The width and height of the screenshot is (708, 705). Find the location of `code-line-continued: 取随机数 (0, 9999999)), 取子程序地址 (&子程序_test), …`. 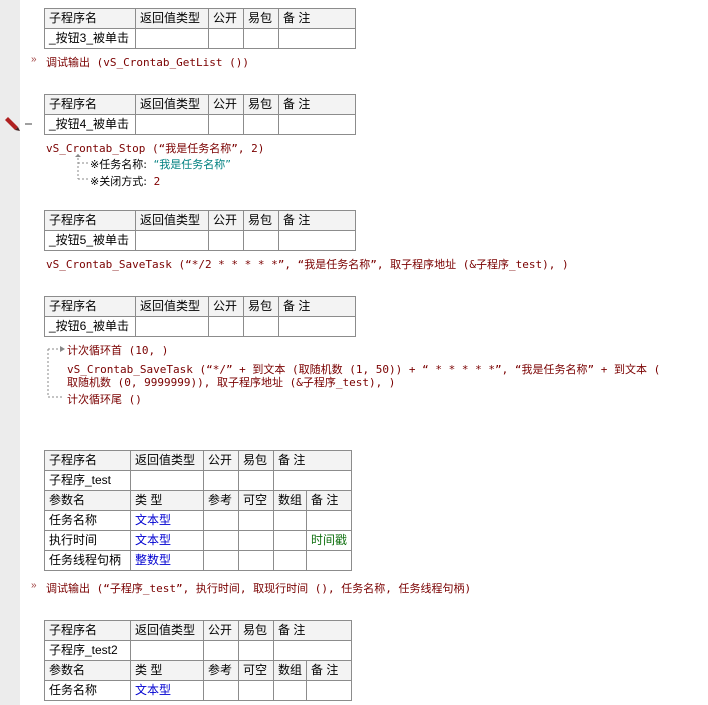

code-line-continued: 取随机数 (0, 9999999)), 取子程序地址 (&子程序_test), … is located at coordinates (231, 382).